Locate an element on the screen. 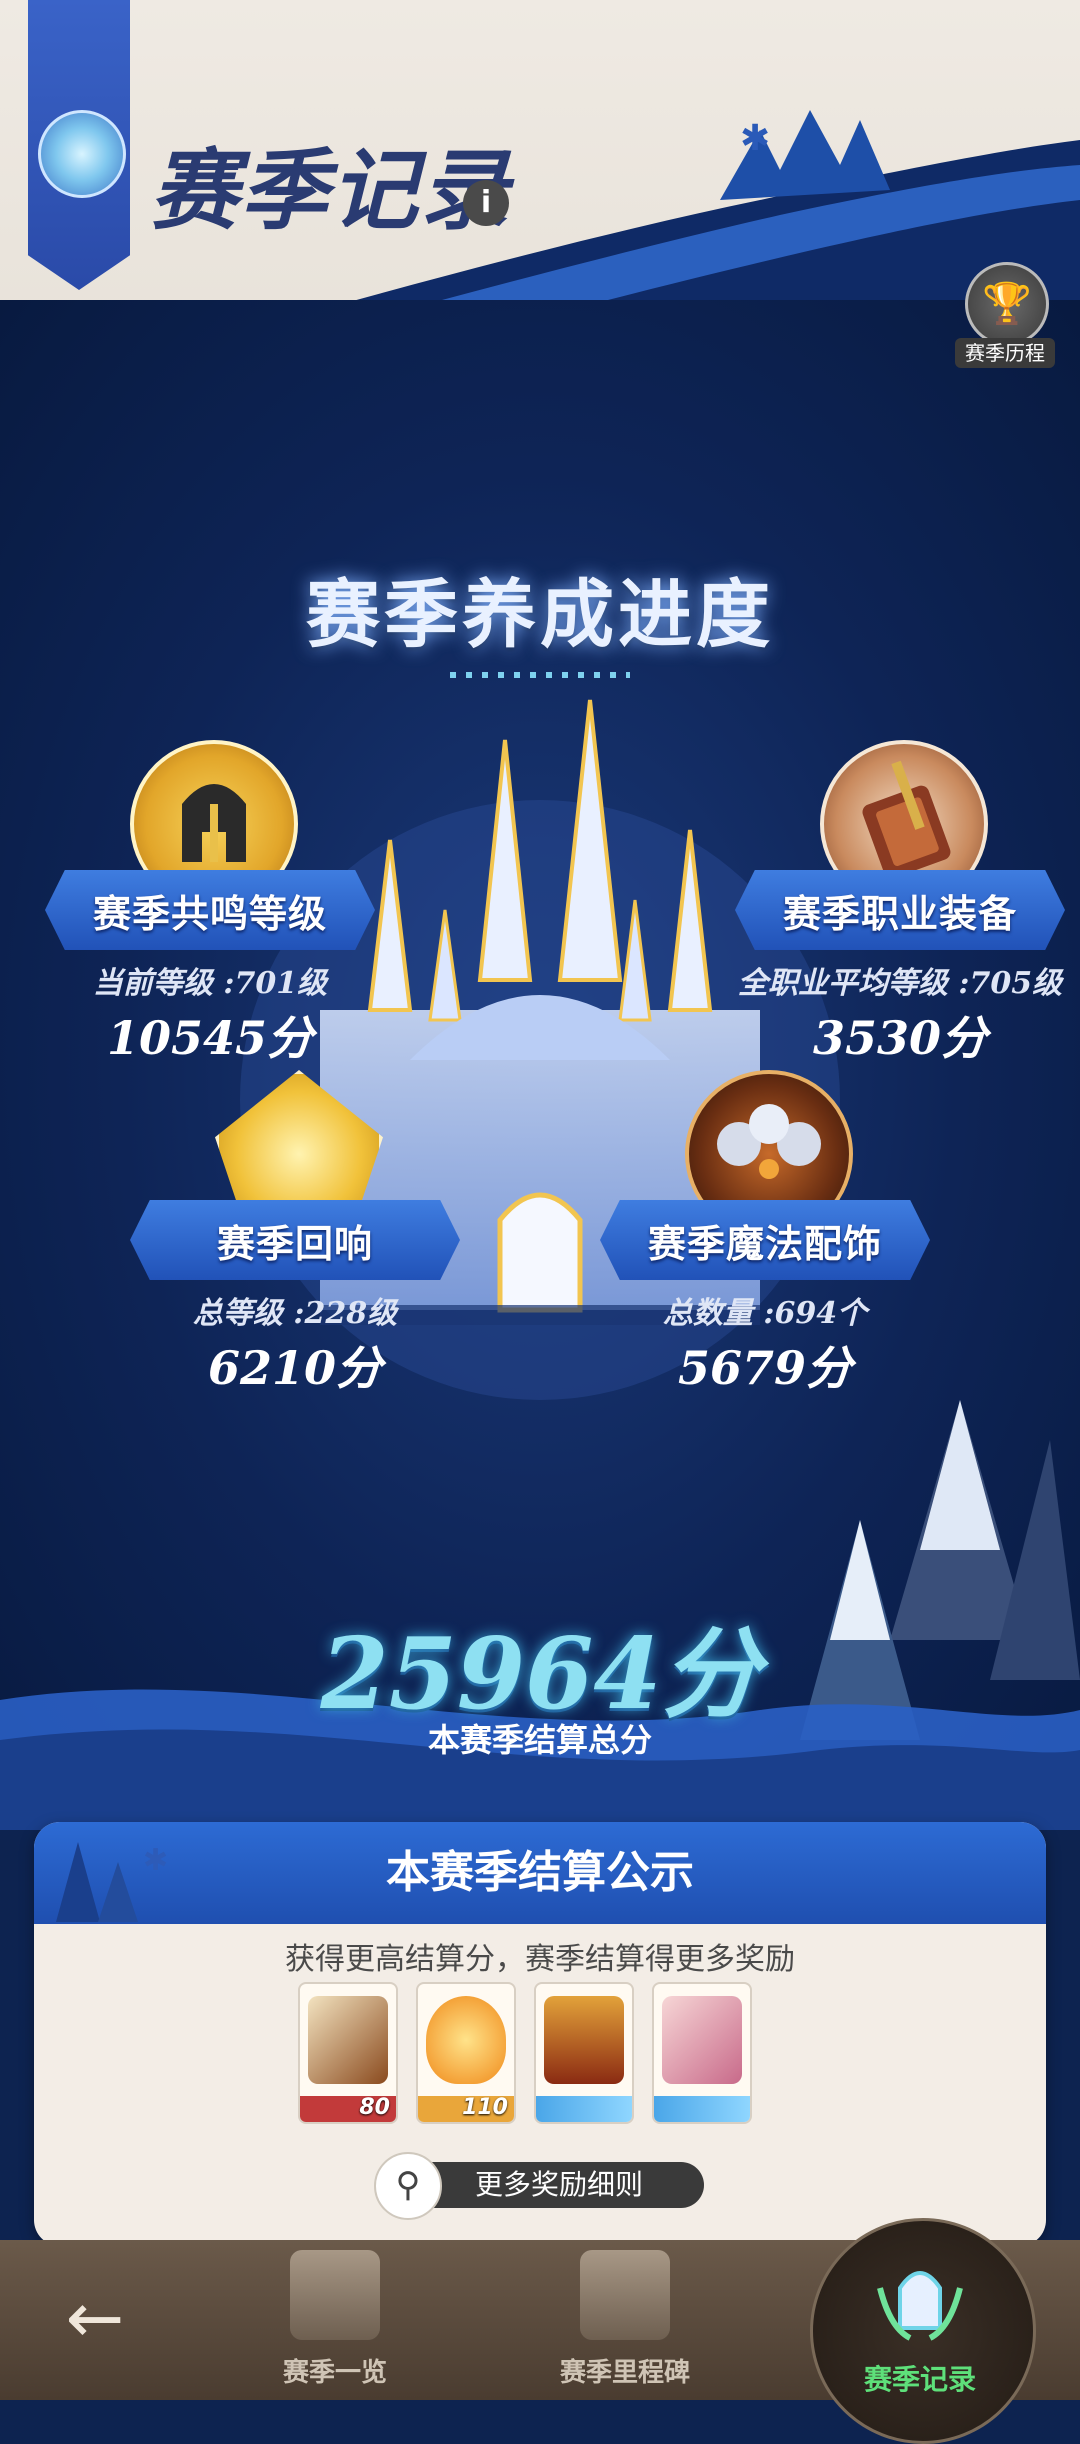 The width and height of the screenshot is (1080, 2444). nav-label: 赛季记录 is located at coordinates (919, 2379).